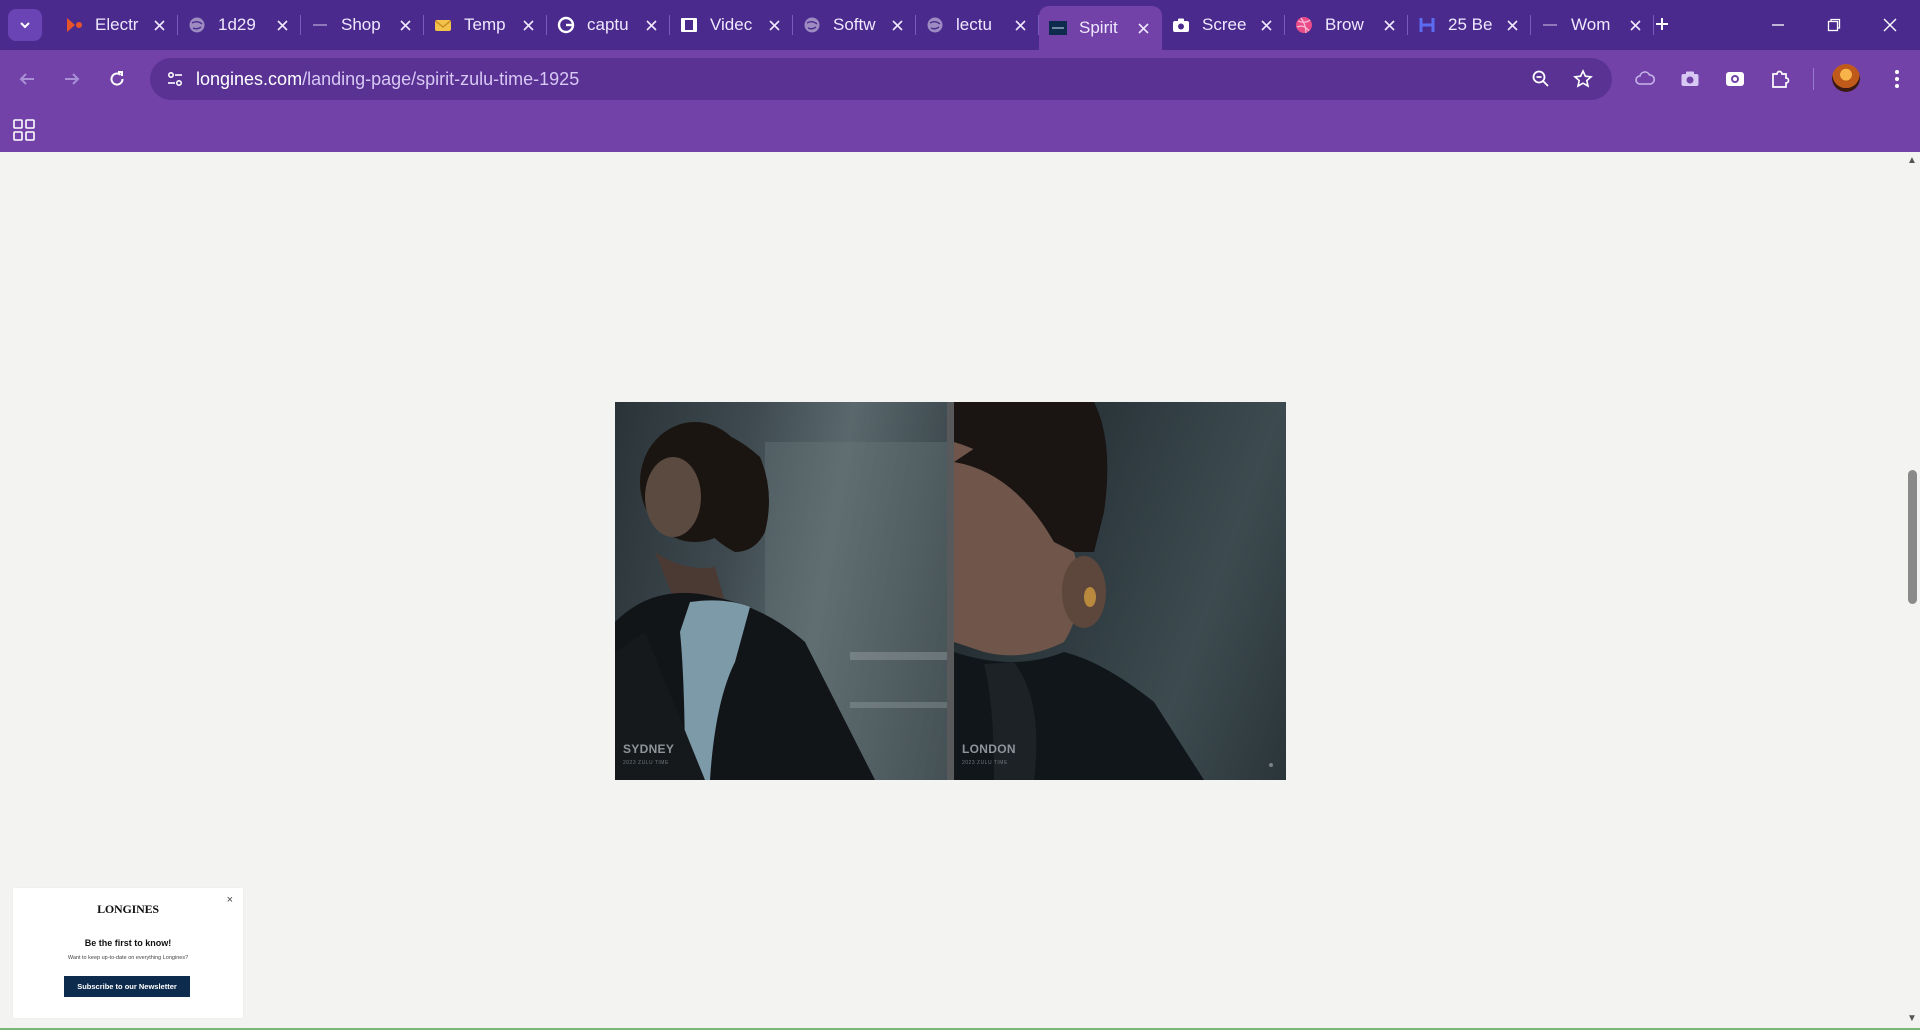 The image size is (1920, 1030). I want to click on browser-tab: Electr, so click(116, 25).